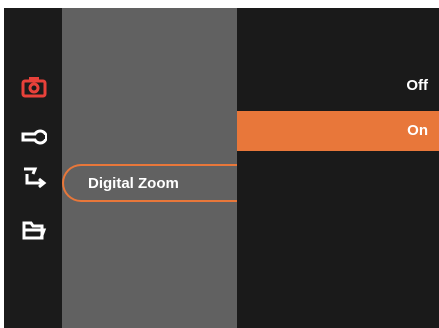 The image size is (439, 328). Describe the element at coordinates (417, 85) in the screenshot. I see `option-label: Off` at that location.